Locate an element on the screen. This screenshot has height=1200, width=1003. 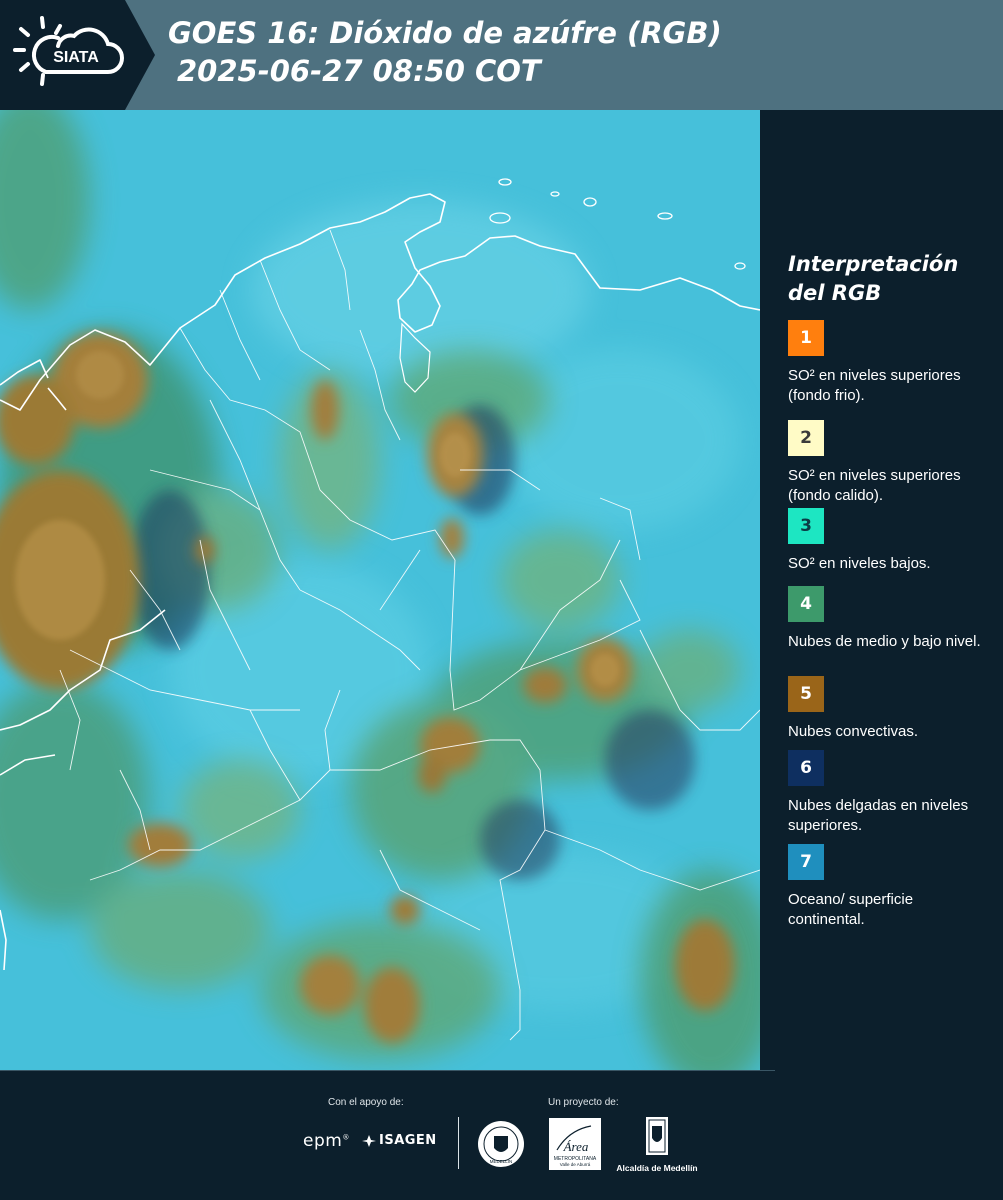
sun-cloud-icon: SIATA is located at coordinates (68, 51).